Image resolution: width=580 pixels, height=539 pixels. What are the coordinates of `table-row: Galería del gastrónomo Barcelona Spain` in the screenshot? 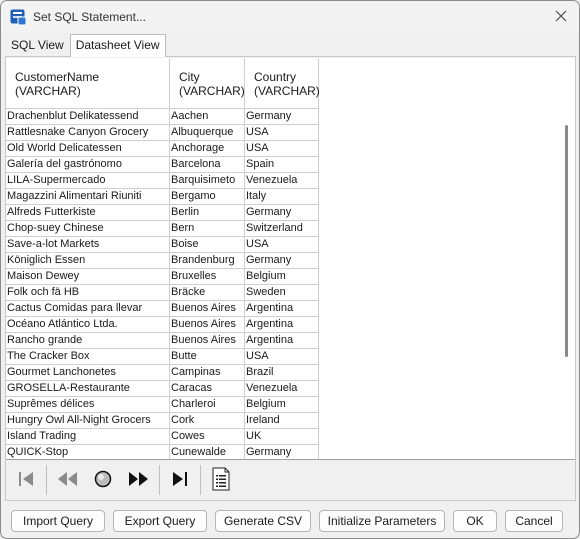 It's located at (162, 165).